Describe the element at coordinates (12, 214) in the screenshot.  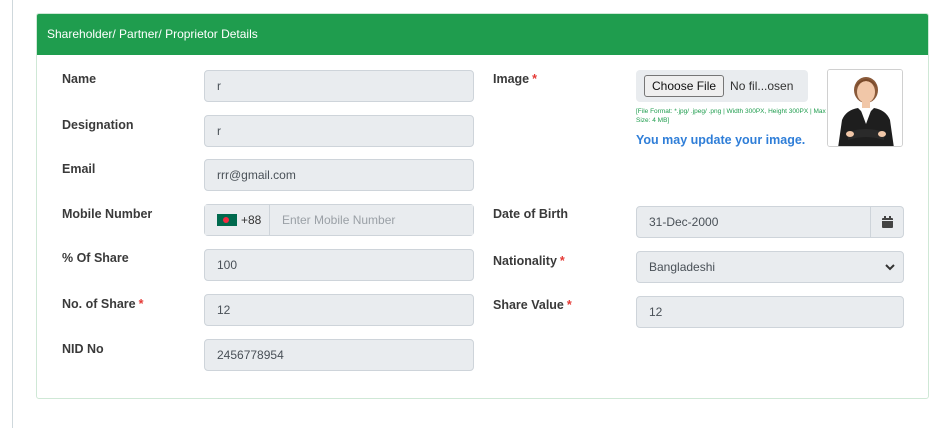
I see `page-left-border` at that location.